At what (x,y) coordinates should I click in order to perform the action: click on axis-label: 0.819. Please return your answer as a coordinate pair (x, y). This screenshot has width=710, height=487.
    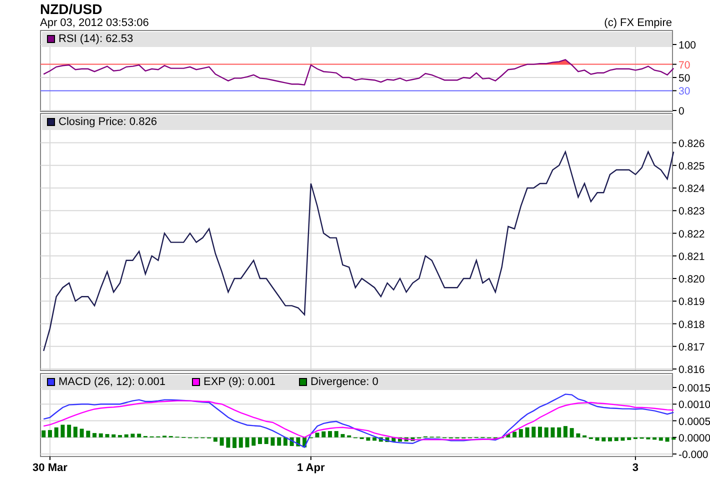
    Looking at the image, I should click on (691, 302).